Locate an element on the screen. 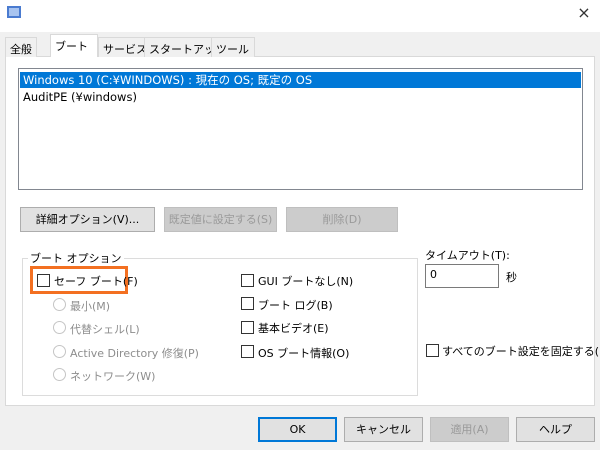  safe-boot-checkbox is located at coordinates (43, 280).